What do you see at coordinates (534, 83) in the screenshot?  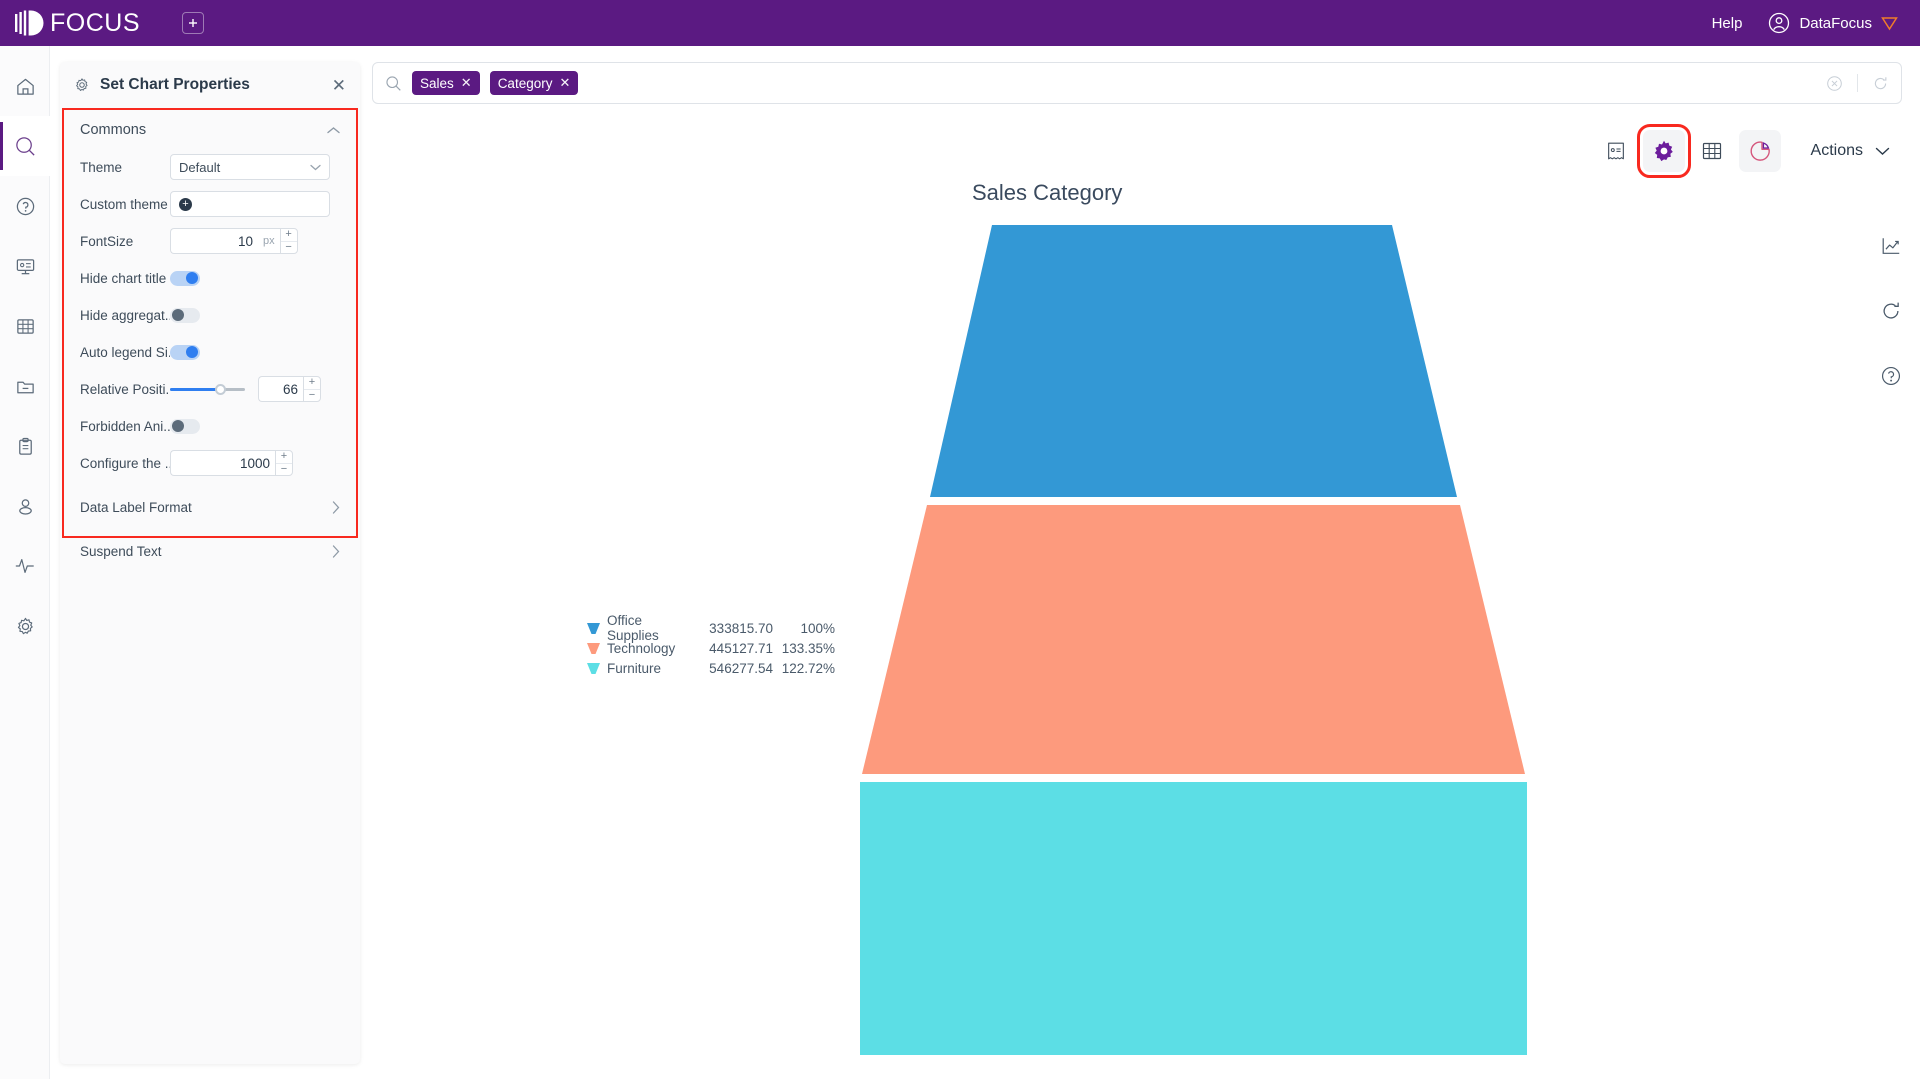 I see `search-chip-category: Category ✕` at bounding box center [534, 83].